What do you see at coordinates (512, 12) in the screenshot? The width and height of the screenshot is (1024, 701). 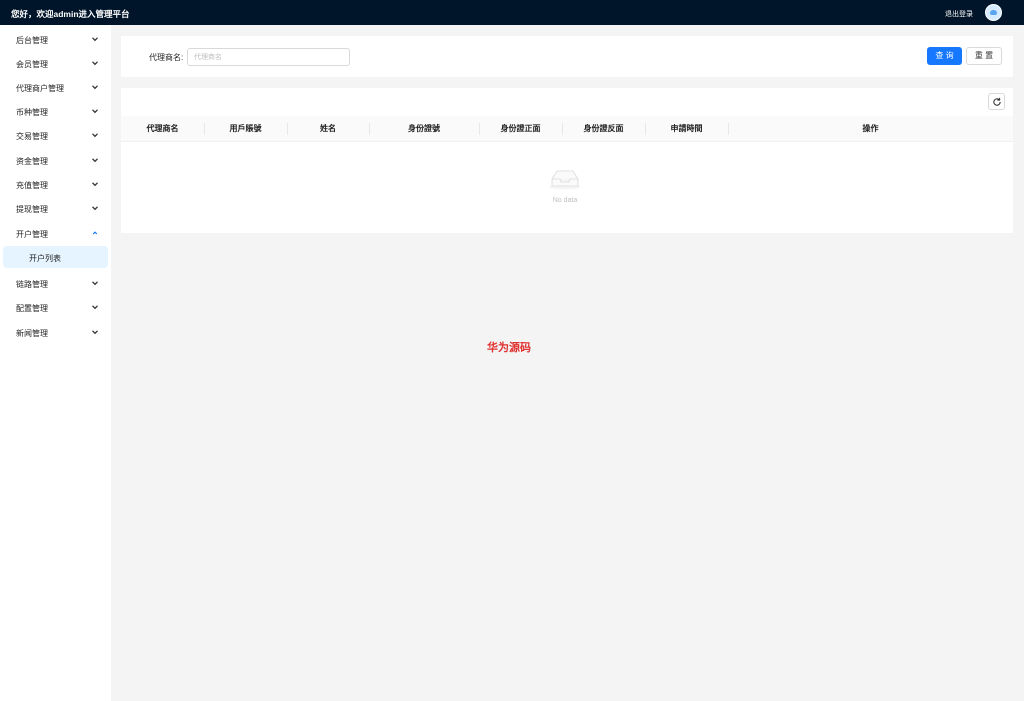 I see `top-header-bar: 您好，欢迎admin进入管理平台 退出登录` at bounding box center [512, 12].